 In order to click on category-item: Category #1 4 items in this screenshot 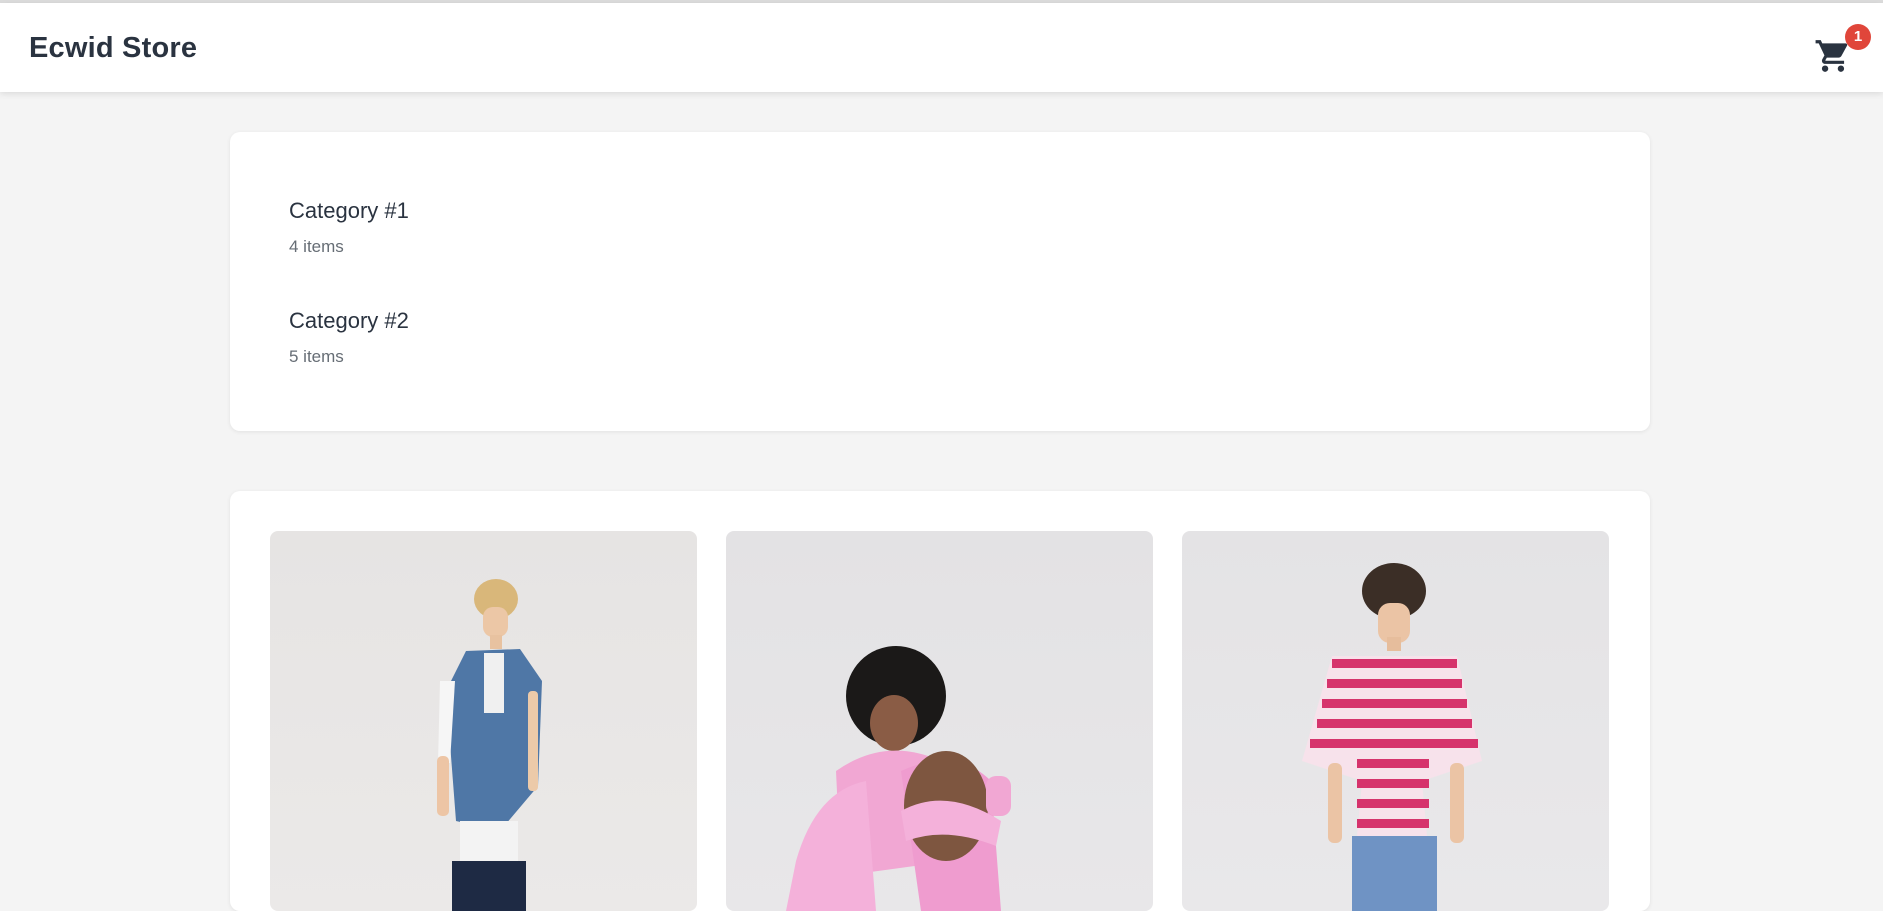, I will do `click(349, 227)`.